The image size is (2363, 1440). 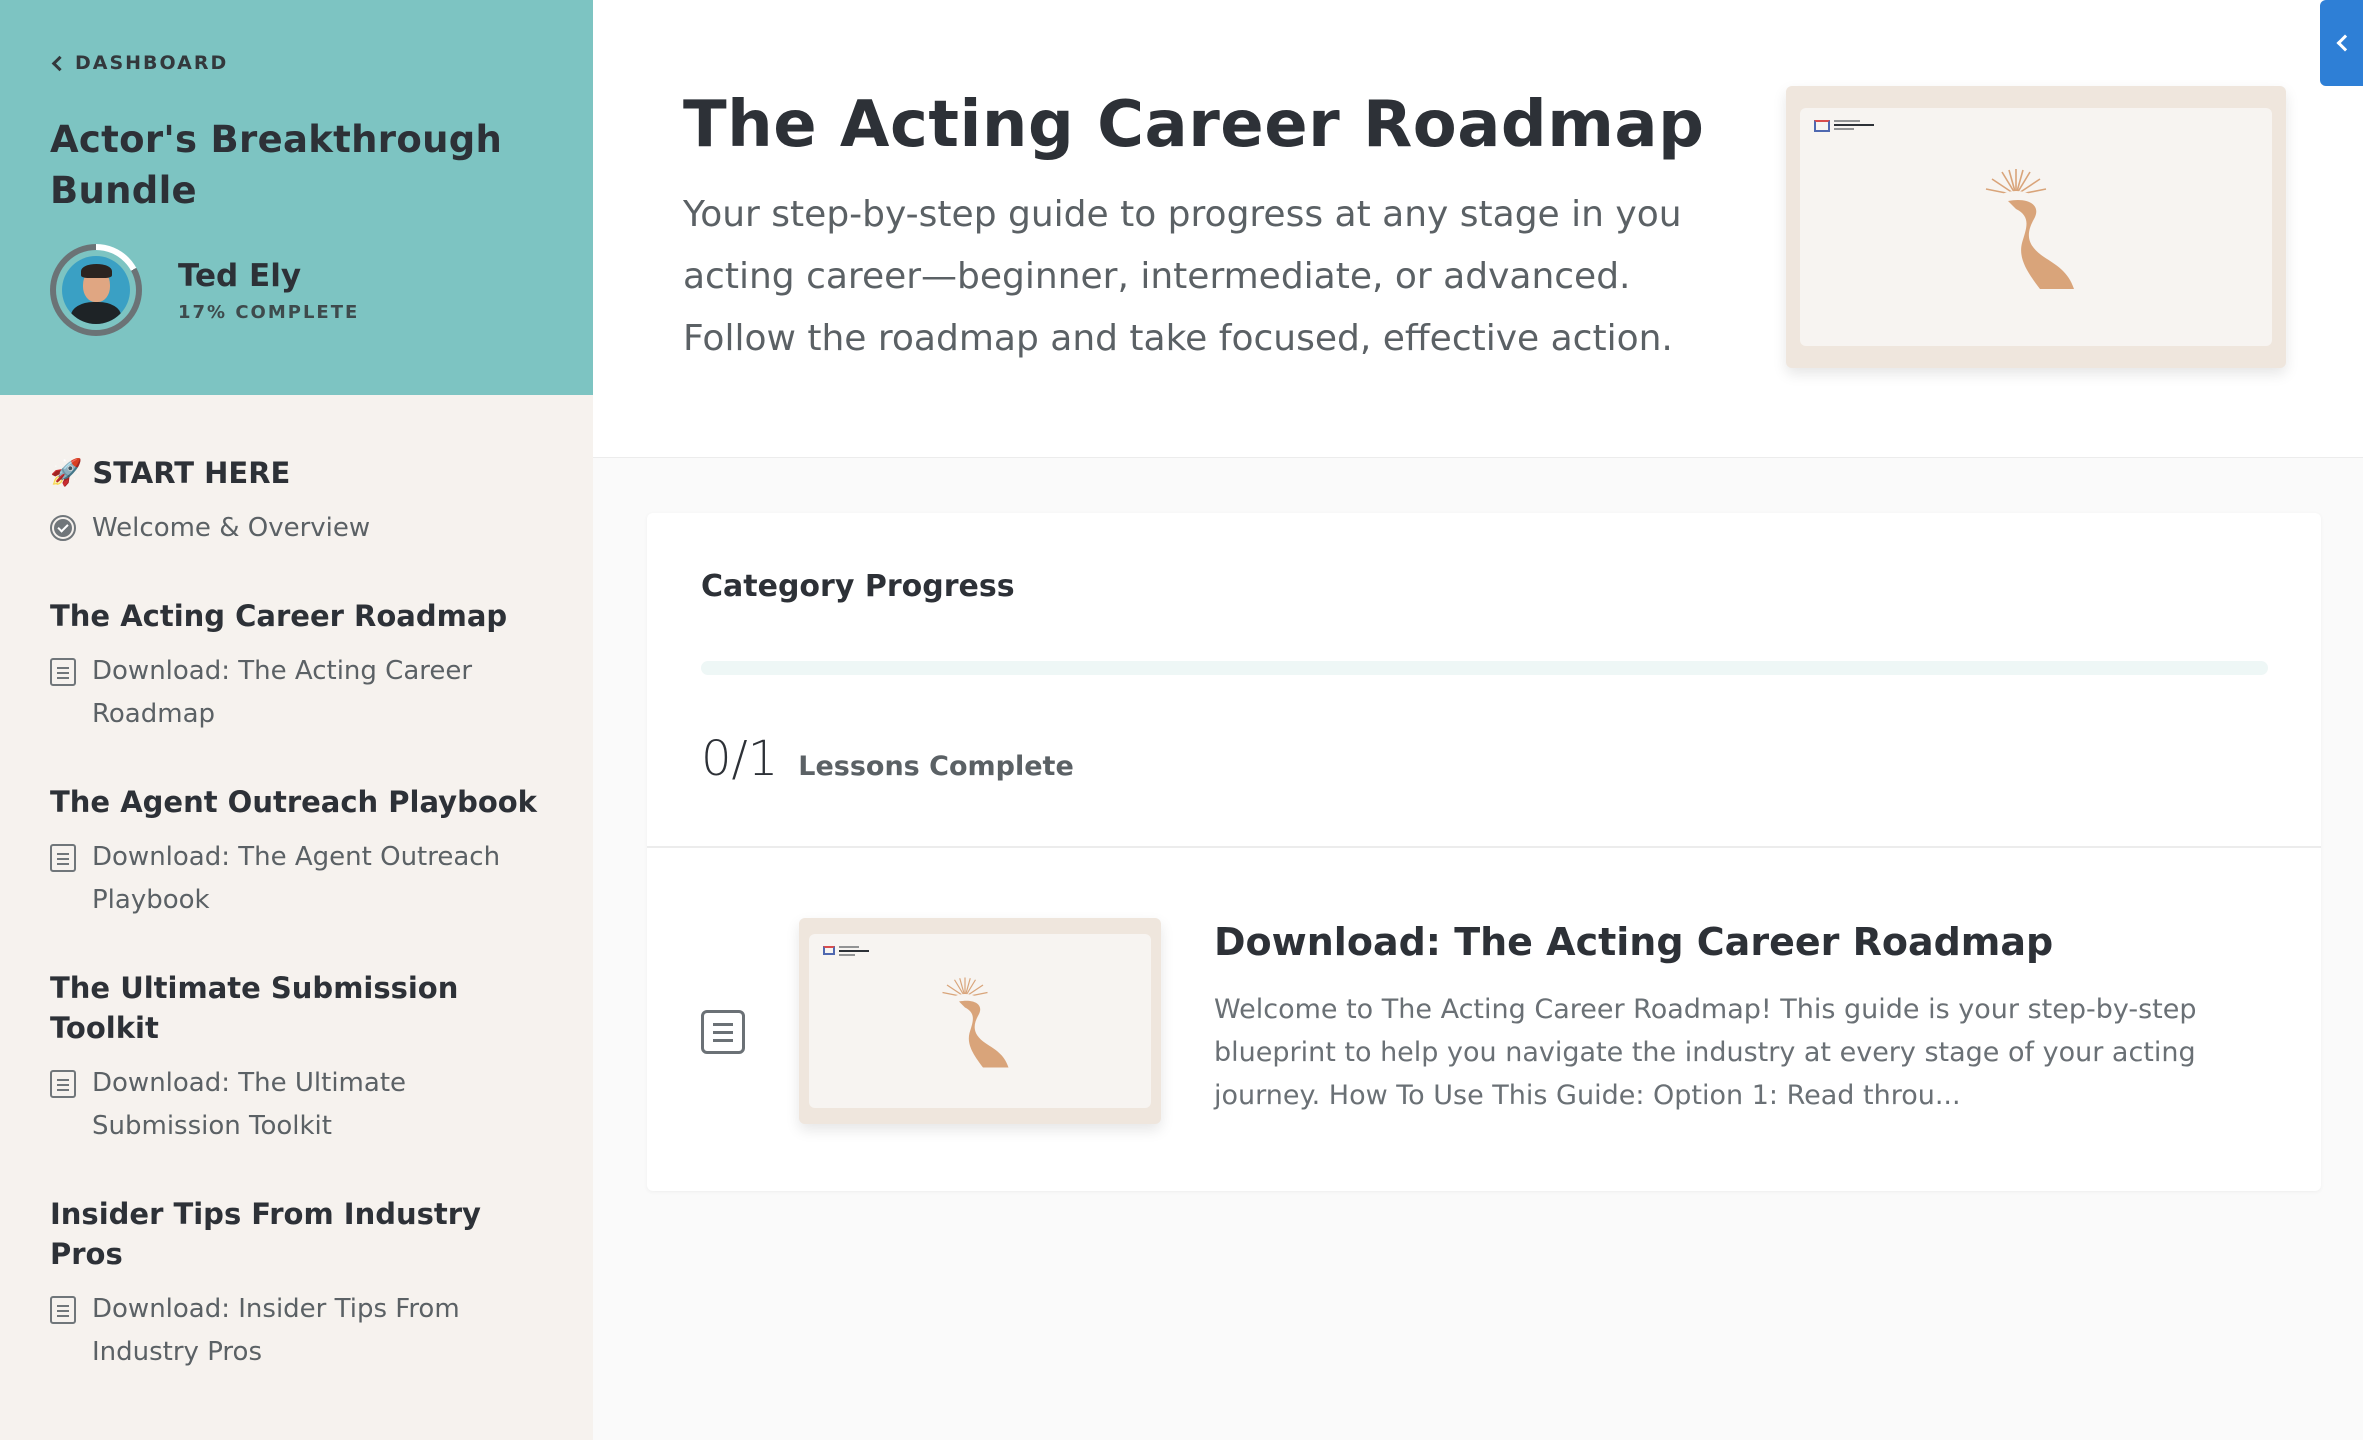 What do you see at coordinates (276, 165) in the screenshot?
I see `course-title: Actor's Breakthrough Bundle` at bounding box center [276, 165].